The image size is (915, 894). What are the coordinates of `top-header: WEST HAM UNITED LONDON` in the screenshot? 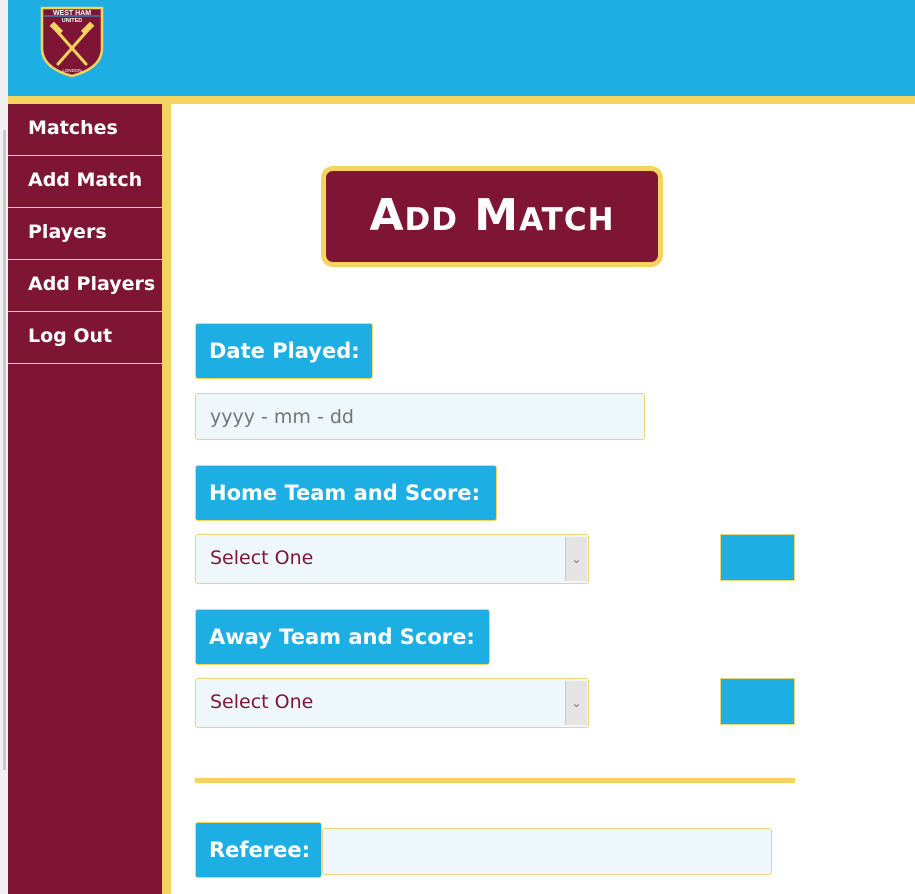 It's located at (461, 52).